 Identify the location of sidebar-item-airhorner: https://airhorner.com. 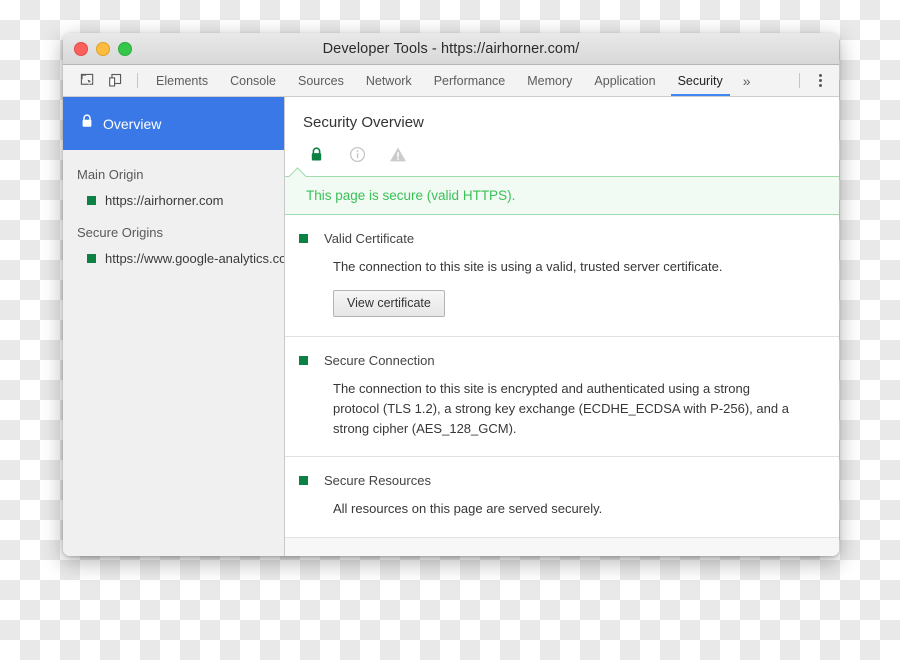
(173, 195).